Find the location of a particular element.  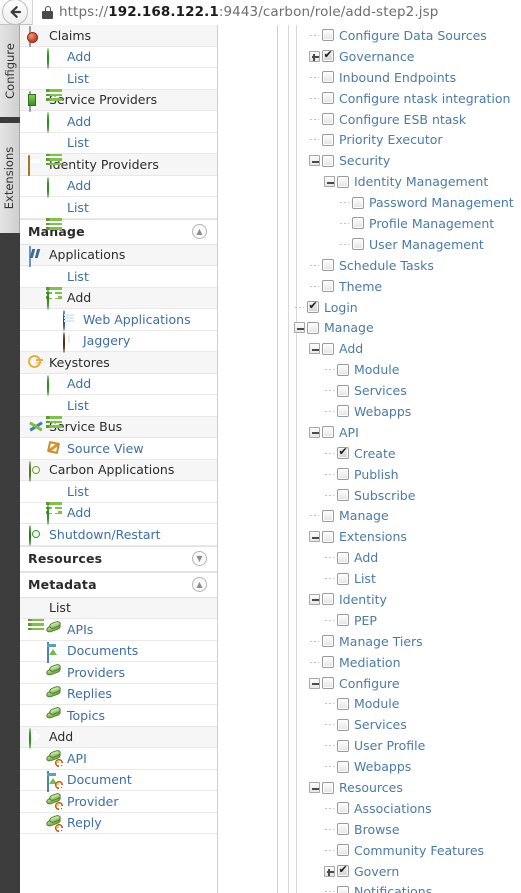

tree-node: API is located at coordinates (405, 432).